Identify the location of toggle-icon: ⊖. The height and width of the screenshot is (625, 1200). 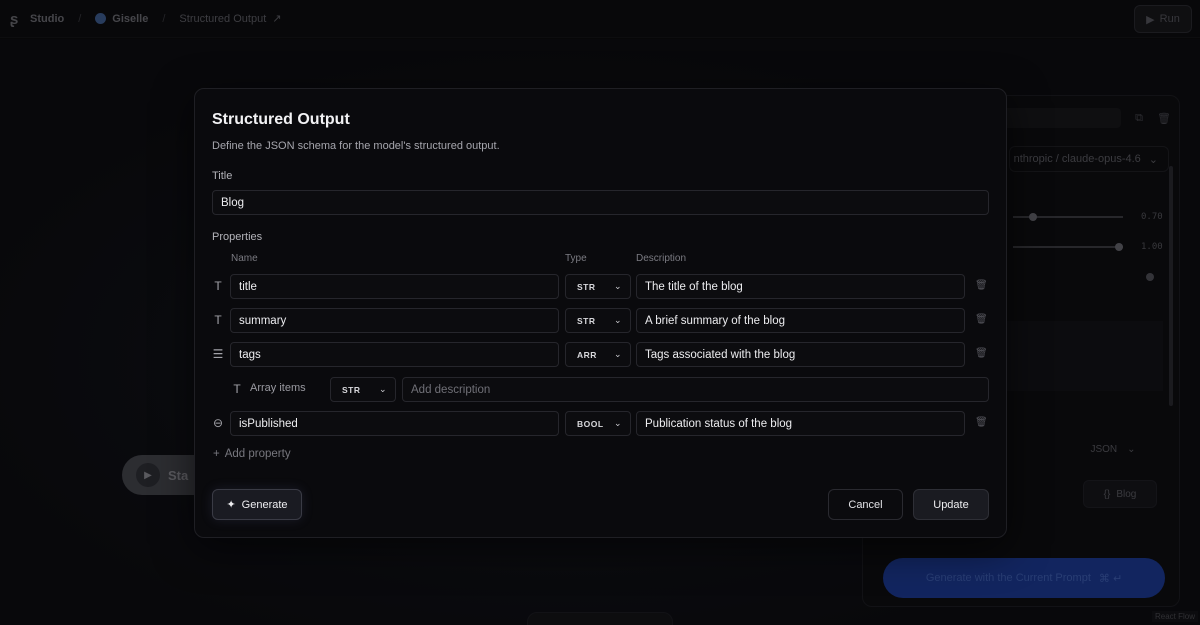
(218, 423).